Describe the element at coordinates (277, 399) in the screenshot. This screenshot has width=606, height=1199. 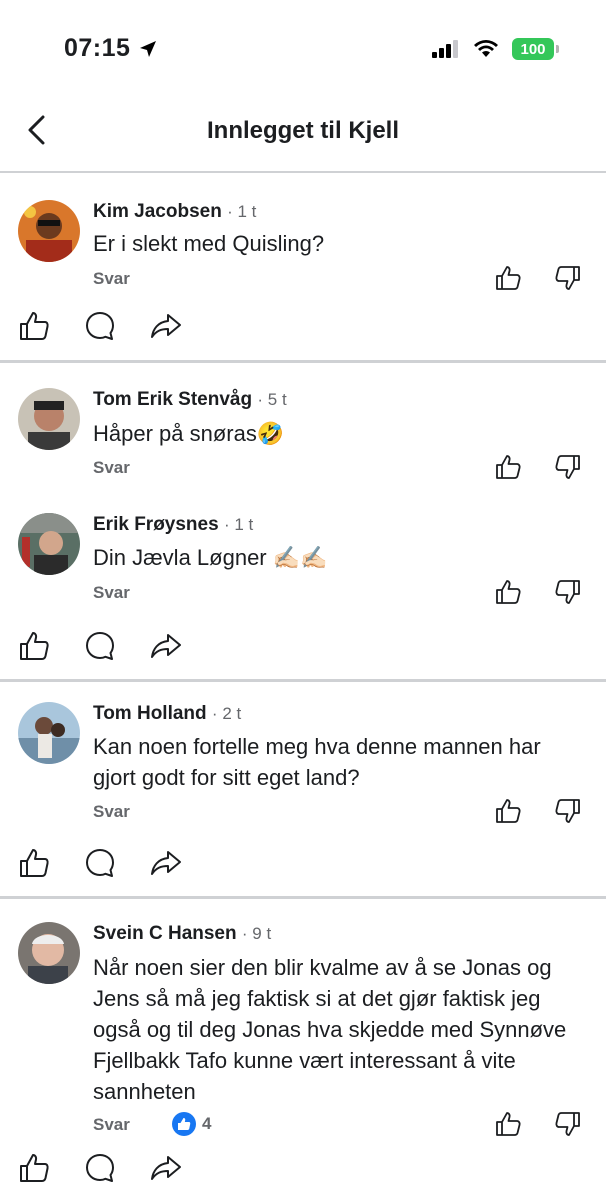
I see `comment-time: 5 t` at that location.